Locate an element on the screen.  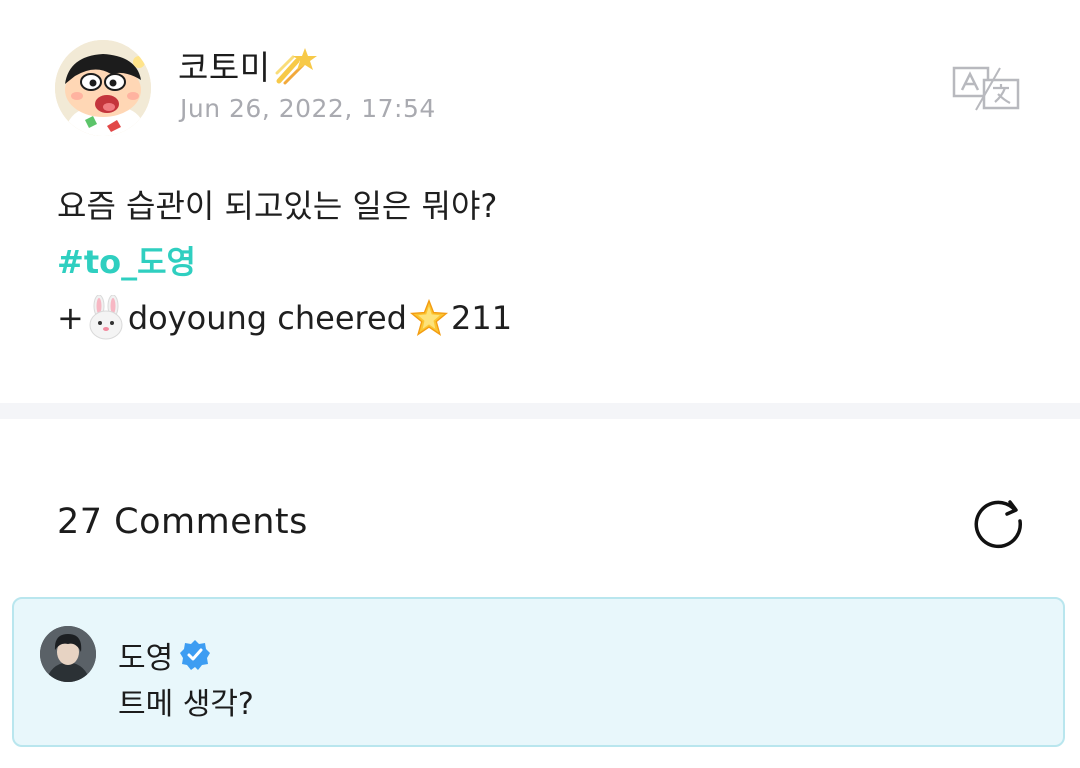
cheer-line: + doyoung cheered 211 is located at coordinates (284, 318).